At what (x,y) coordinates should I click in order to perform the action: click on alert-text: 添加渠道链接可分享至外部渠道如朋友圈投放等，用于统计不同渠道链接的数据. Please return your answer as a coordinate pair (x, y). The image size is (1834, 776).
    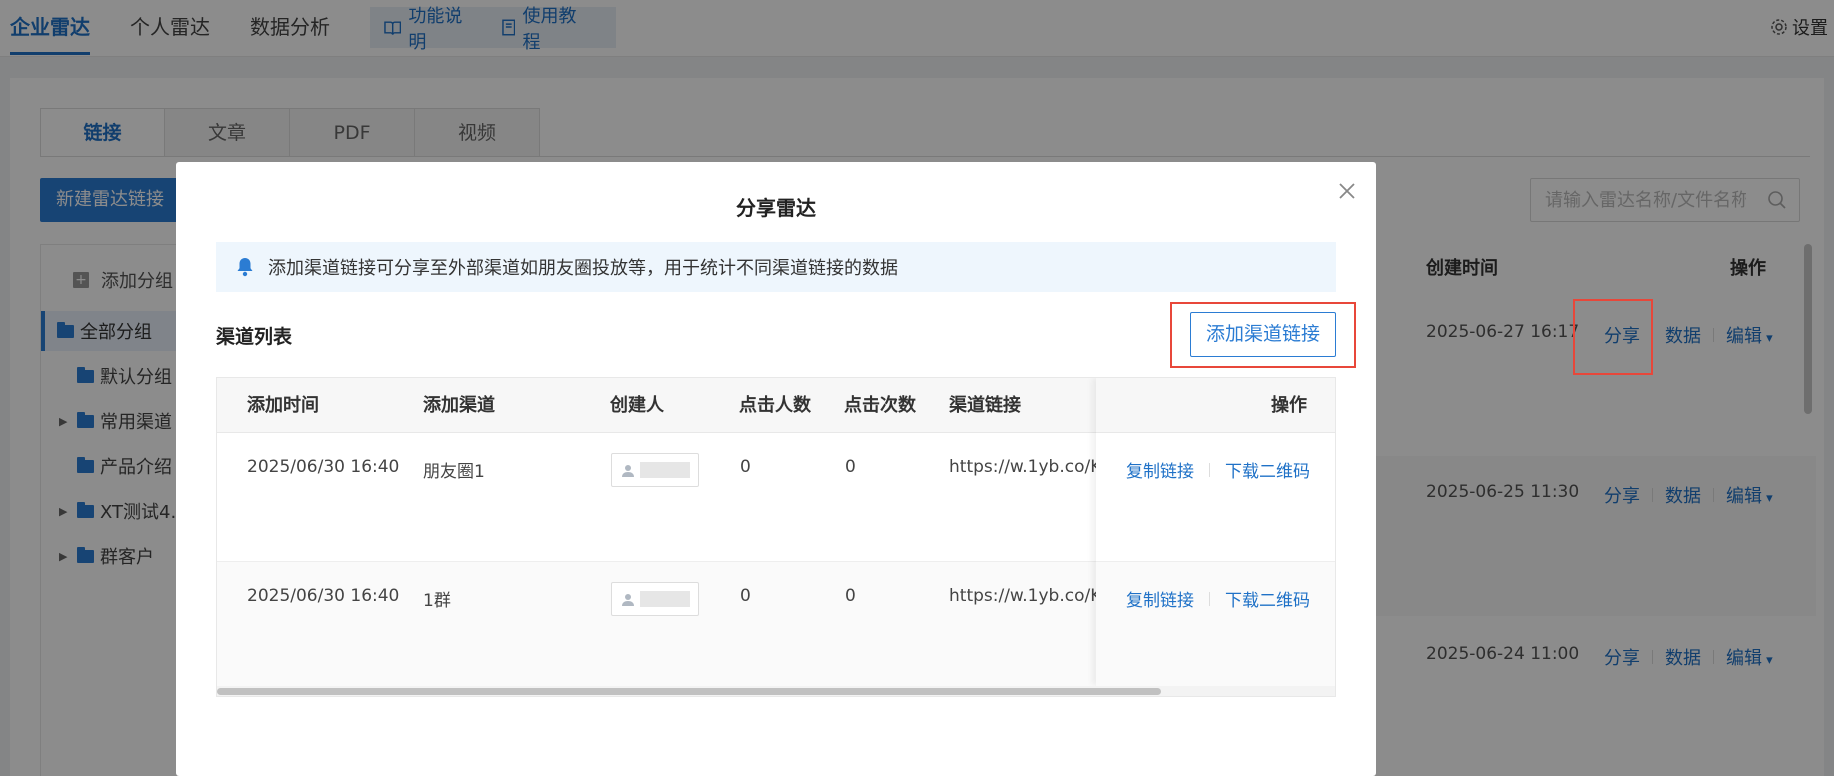
    Looking at the image, I should click on (583, 268).